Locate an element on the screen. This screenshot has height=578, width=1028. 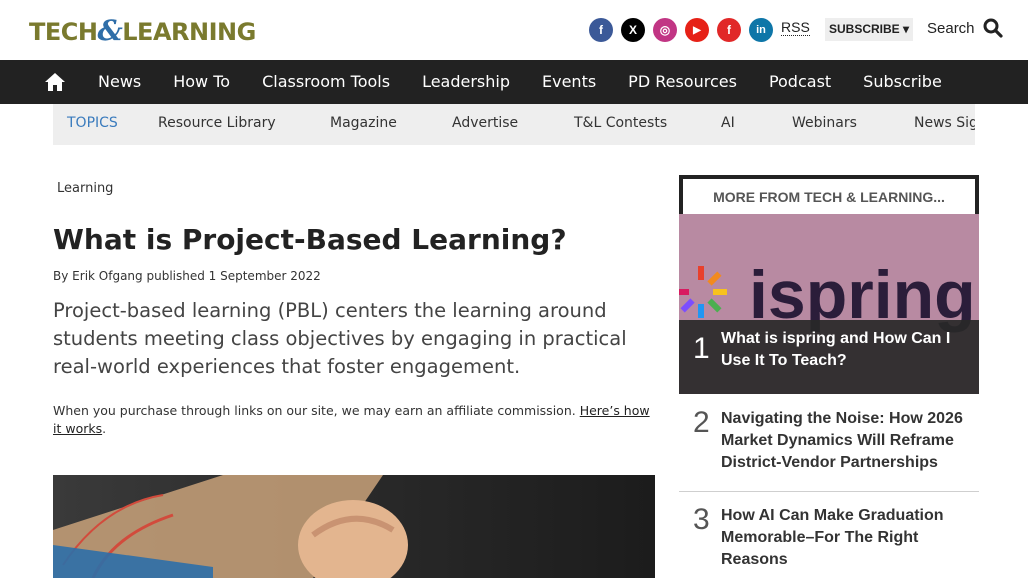
chevron-down-icon: ▾ is located at coordinates (904, 29).